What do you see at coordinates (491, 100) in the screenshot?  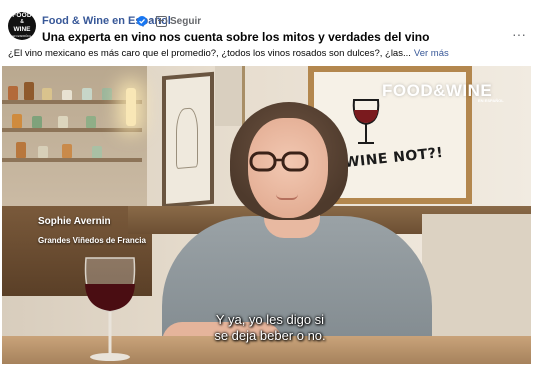 I see `brand-watermark-sub: EN ESPAÑOL` at bounding box center [491, 100].